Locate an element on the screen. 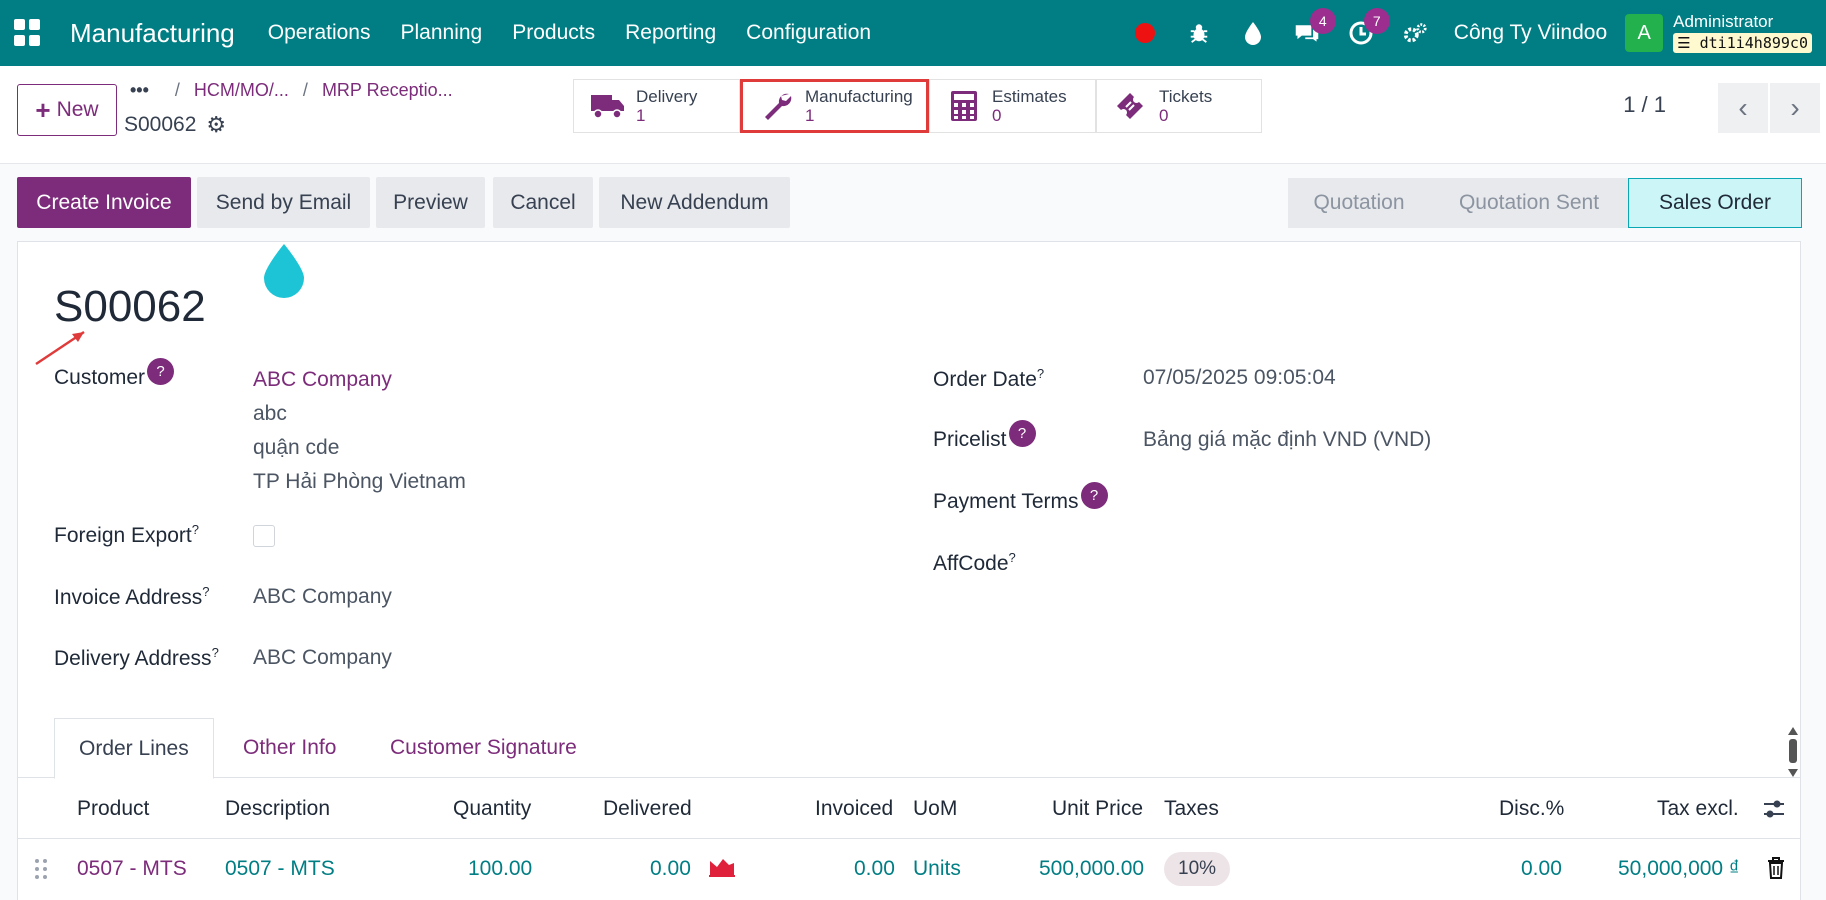  create-invoice-button: Create Invoice is located at coordinates (104, 202).